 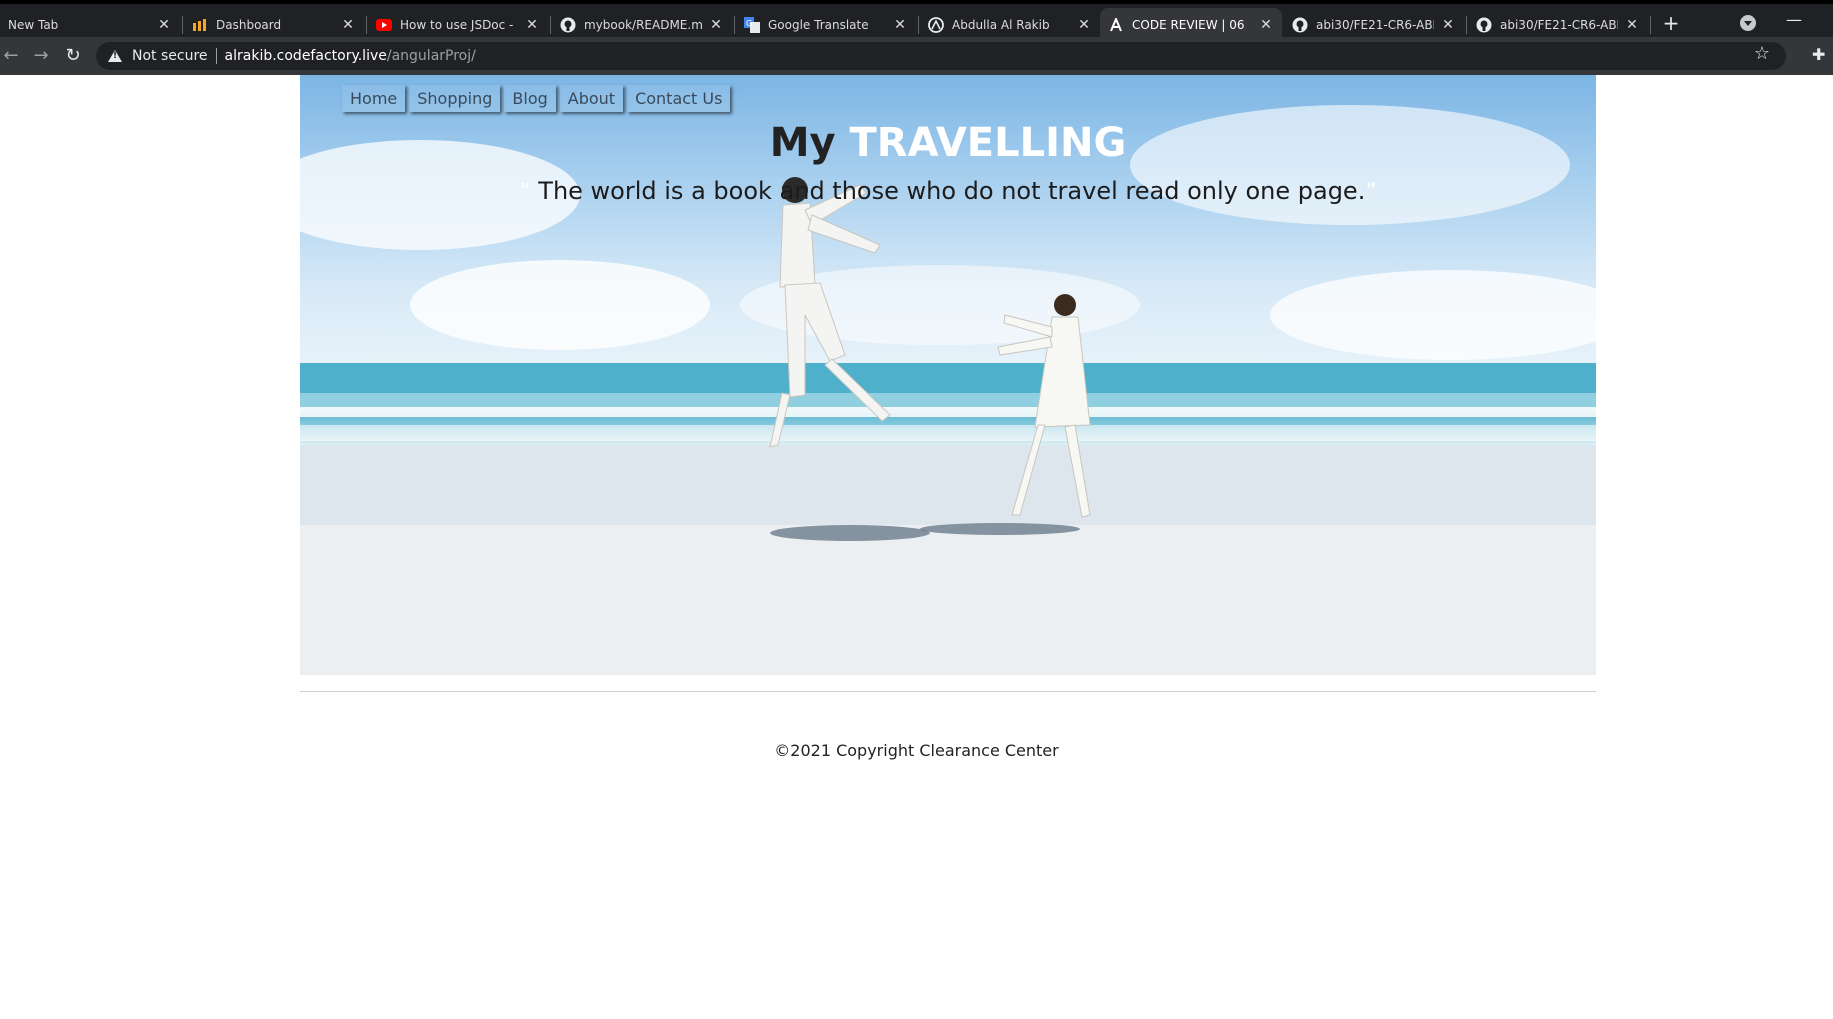 I want to click on quote-close-mark: ”, so click(x=1371, y=192).